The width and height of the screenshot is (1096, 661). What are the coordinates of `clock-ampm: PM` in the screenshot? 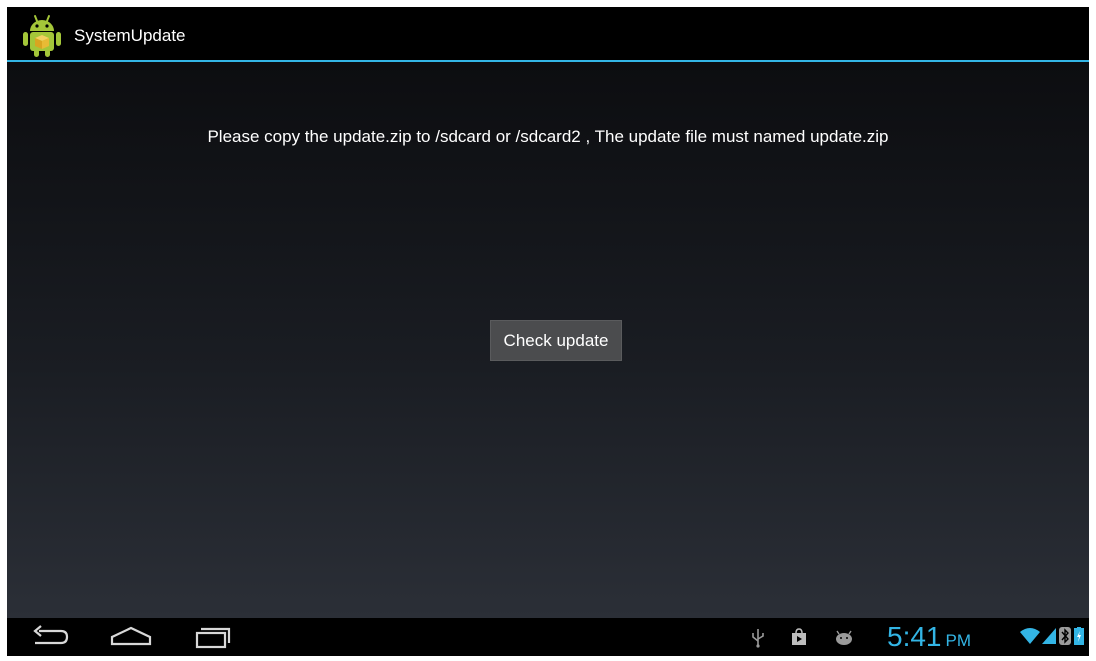 It's located at (958, 640).